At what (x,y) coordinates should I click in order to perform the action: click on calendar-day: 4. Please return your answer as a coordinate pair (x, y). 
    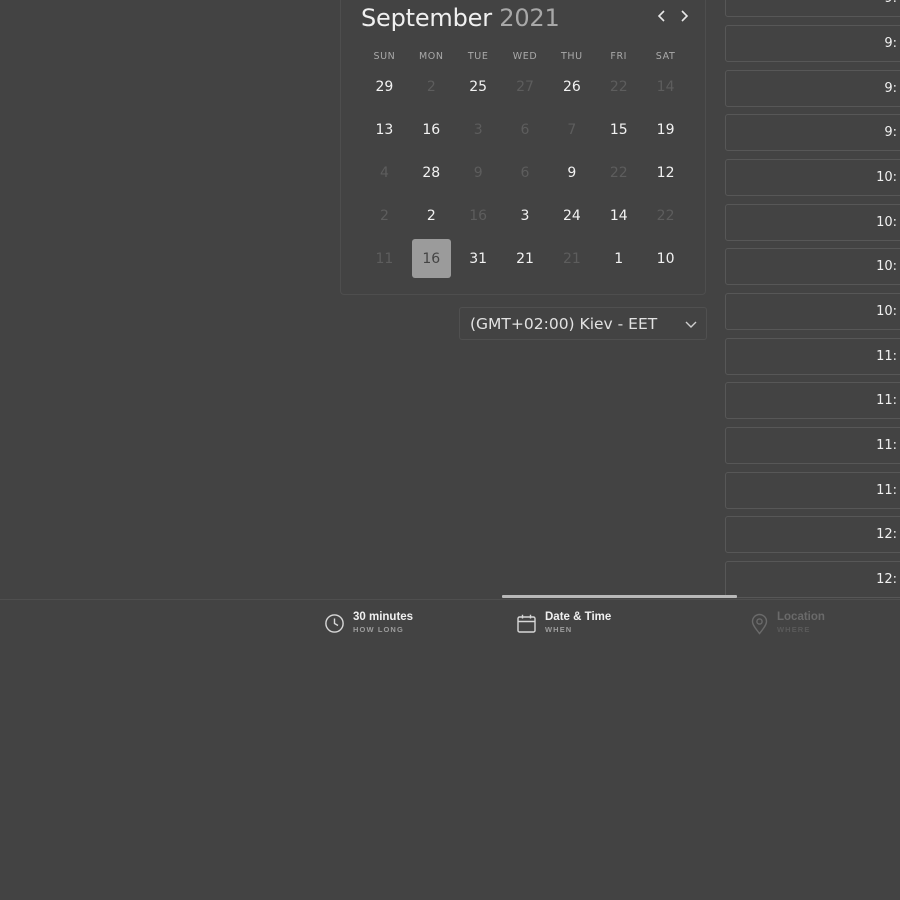
    Looking at the image, I should click on (384, 172).